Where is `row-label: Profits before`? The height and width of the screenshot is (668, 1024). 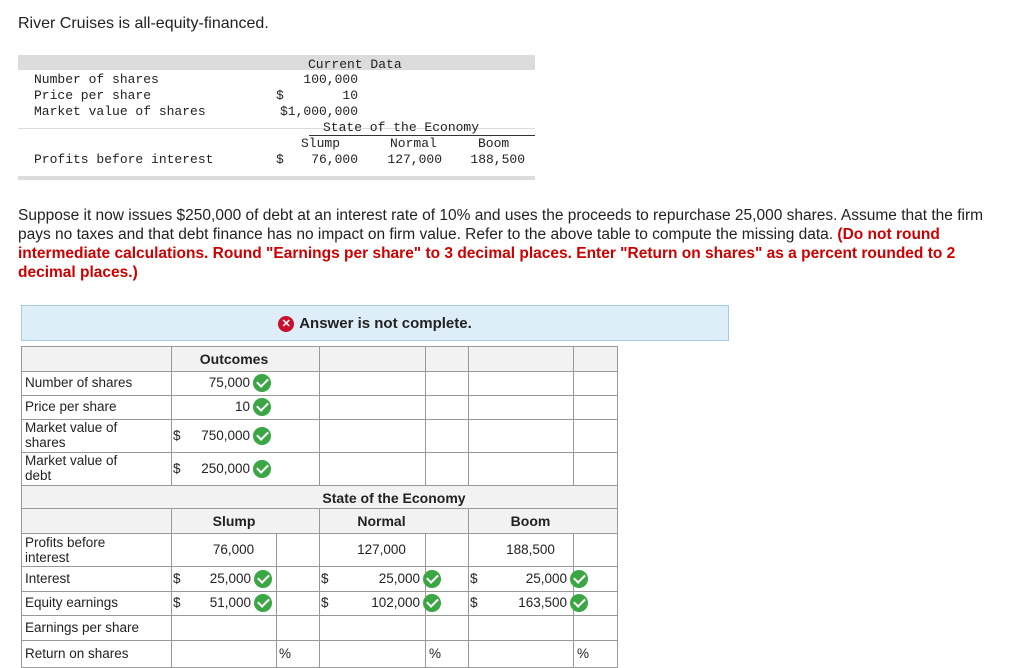 row-label: Profits before is located at coordinates (65, 542).